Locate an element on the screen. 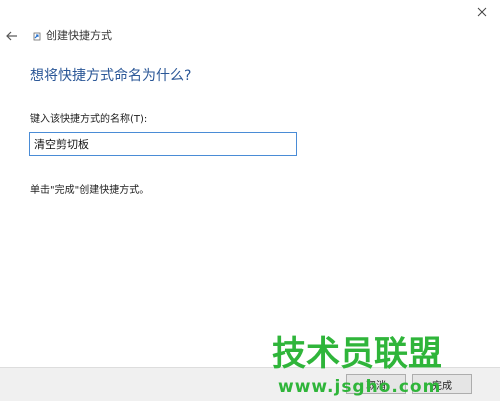 Image resolution: width=500 pixels, height=401 pixels. wizard-header: 创建快捷方式 is located at coordinates (58, 36).